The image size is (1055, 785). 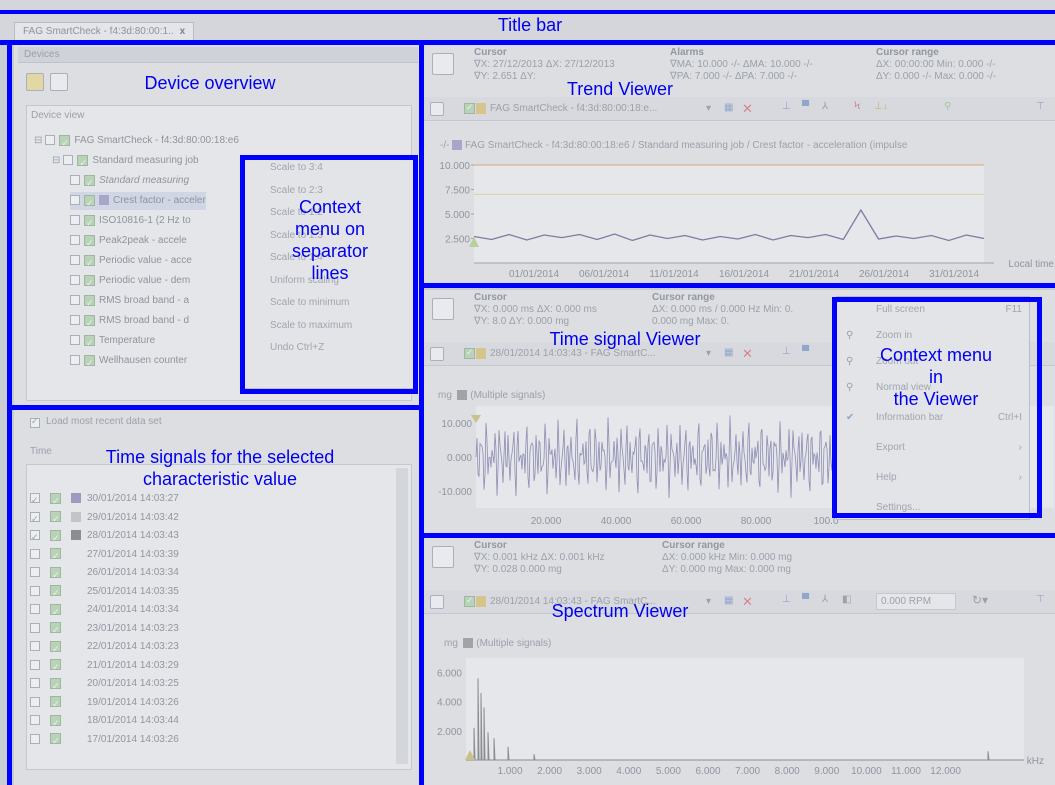 What do you see at coordinates (104, 518) in the screenshot?
I see `list-item: 29/01/2014 14:03:42` at bounding box center [104, 518].